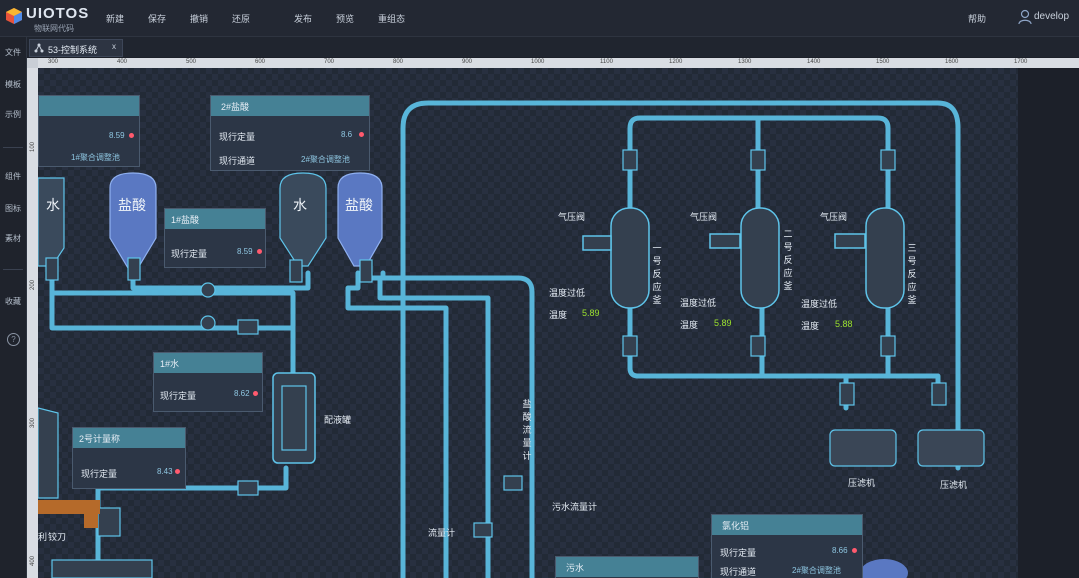  What do you see at coordinates (575, 507) in the screenshot?
I see `sewage-flow-meter-label: 污水流量计` at bounding box center [575, 507].